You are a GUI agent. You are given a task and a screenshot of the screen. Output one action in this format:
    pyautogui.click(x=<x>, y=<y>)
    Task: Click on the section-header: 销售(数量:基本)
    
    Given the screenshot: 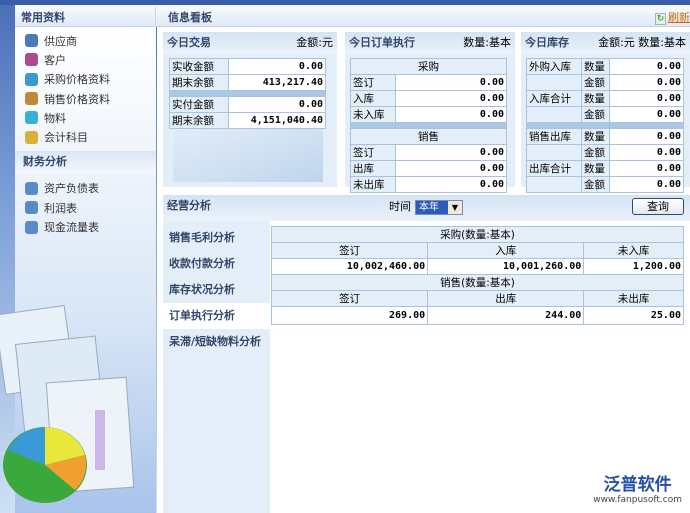 What is the action you would take?
    pyautogui.click(x=477, y=282)
    